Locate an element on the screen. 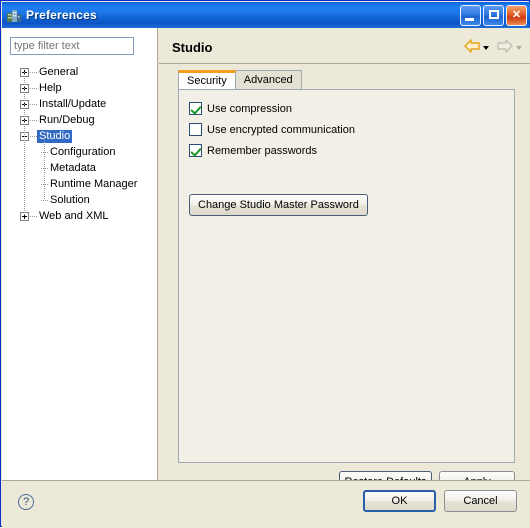 This screenshot has height=528, width=530. tab-security: Security is located at coordinates (207, 79).